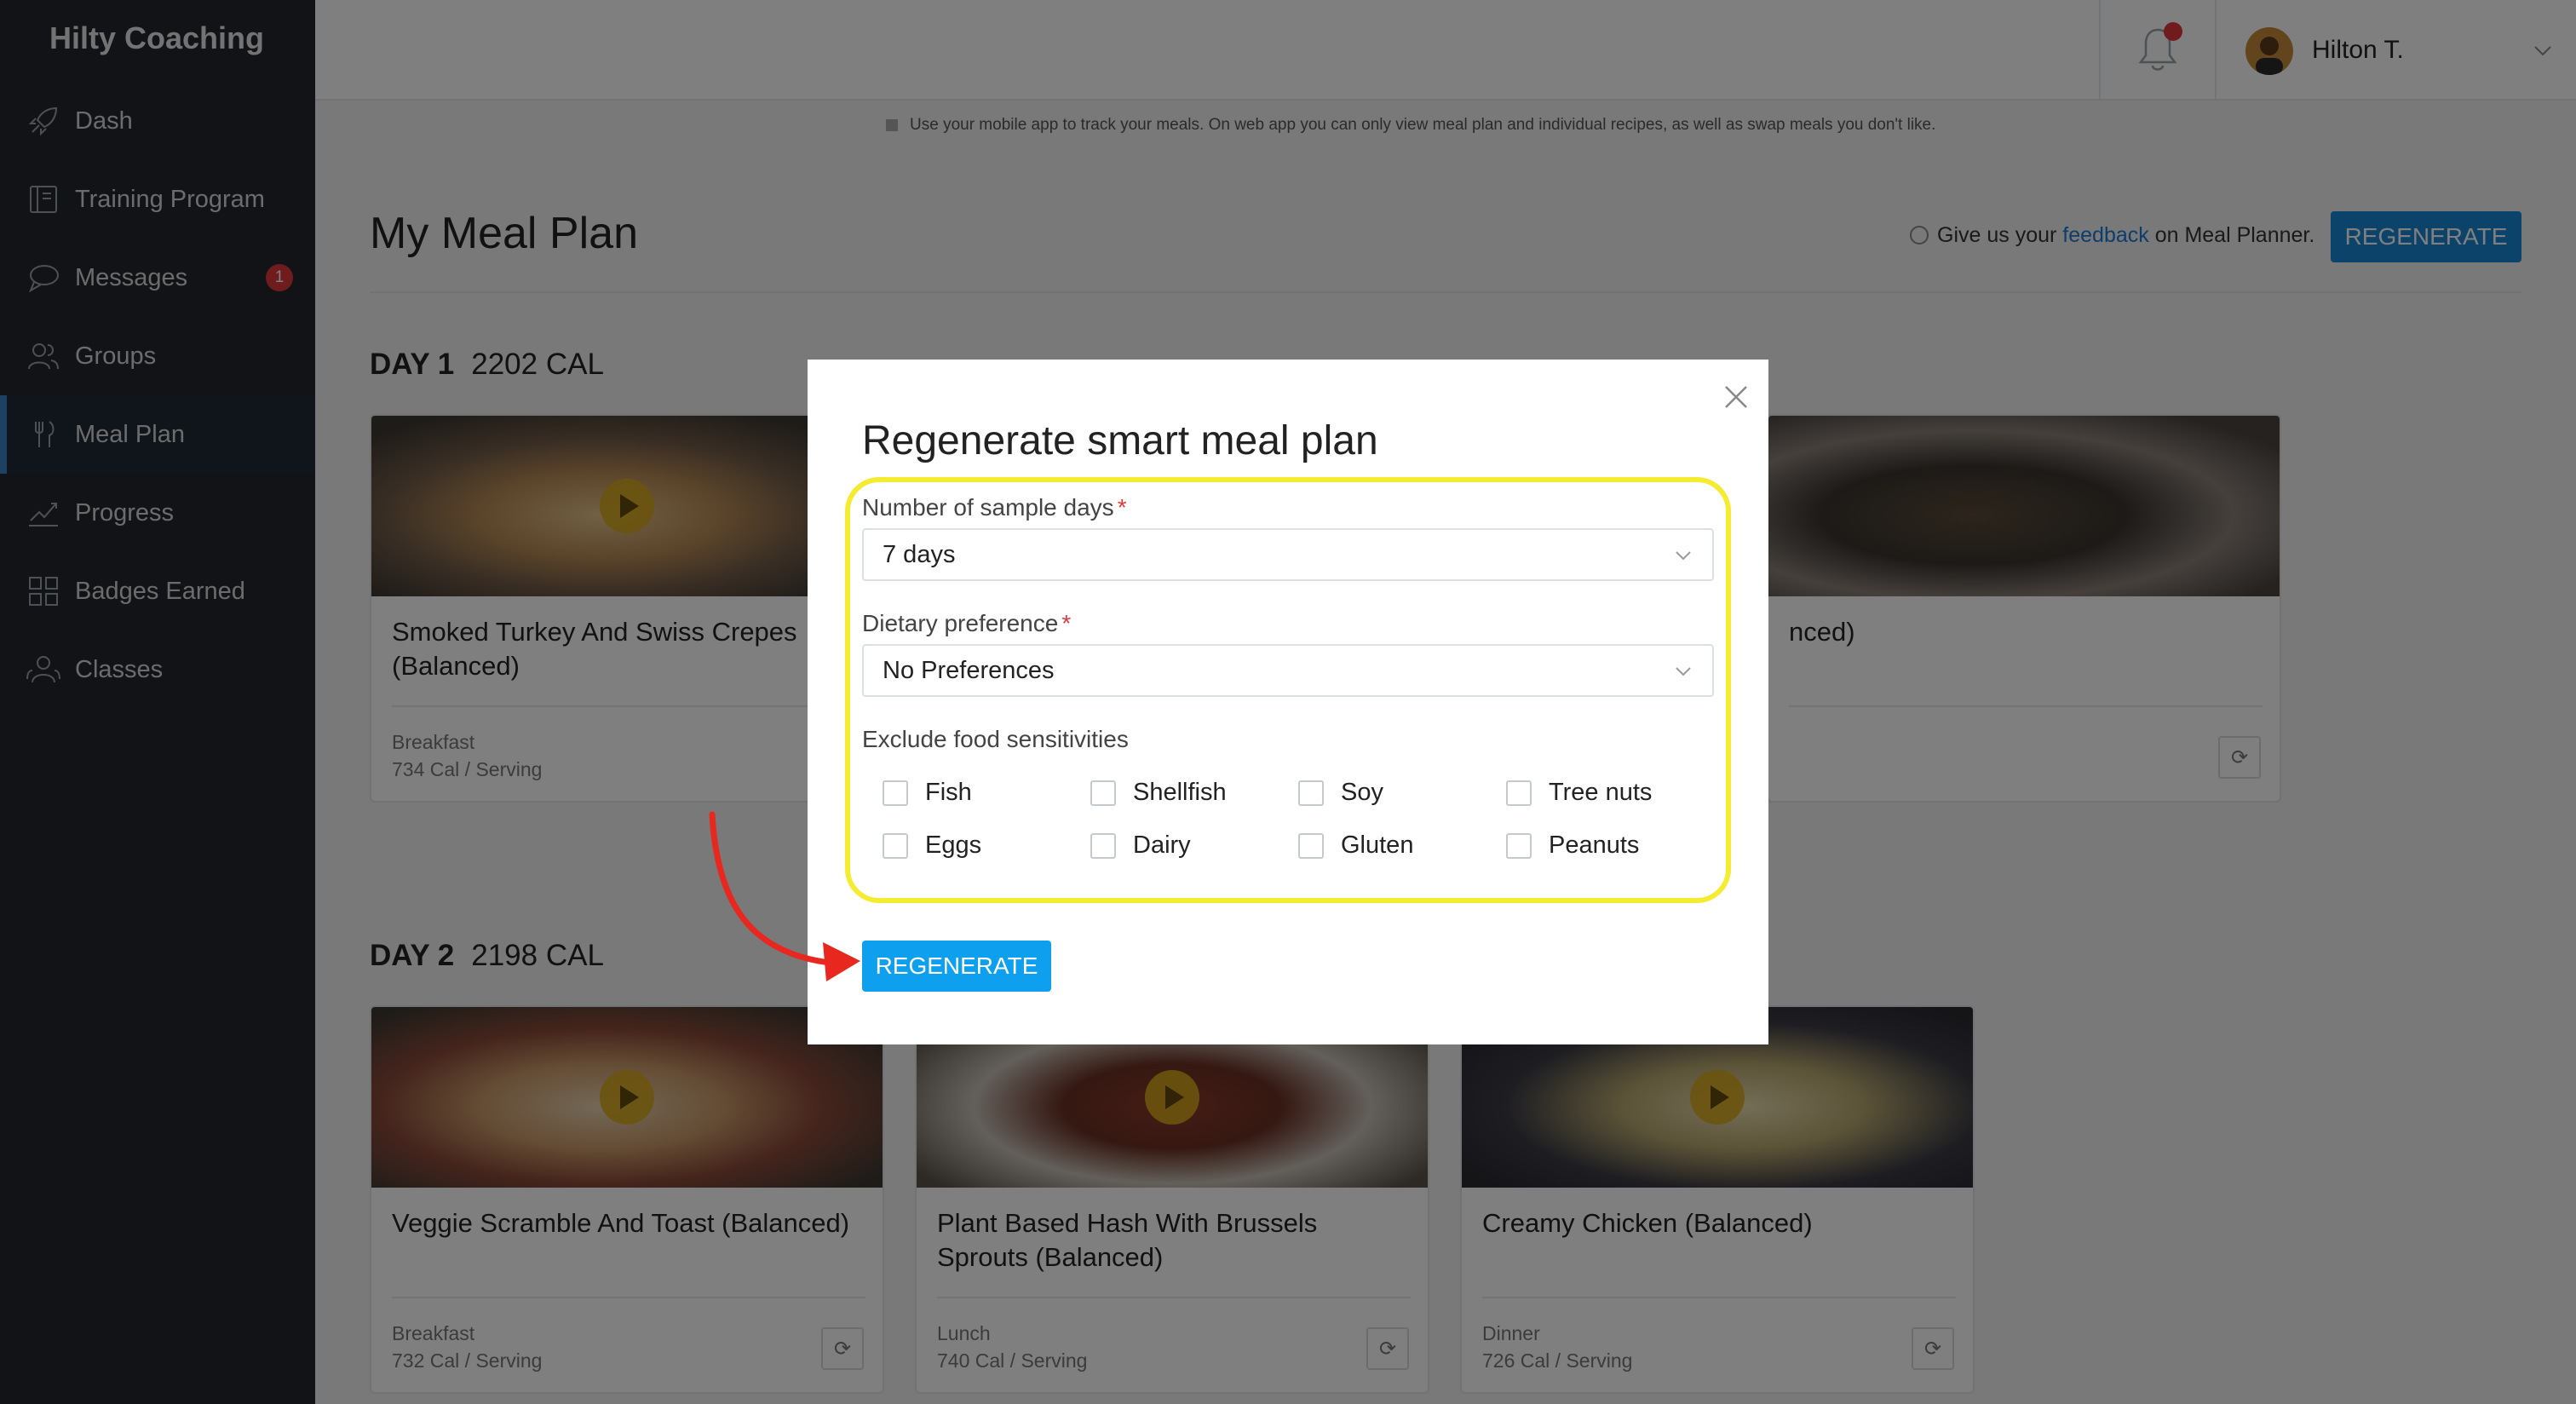 The width and height of the screenshot is (2576, 1404). I want to click on checkbox-tree-nuts: Tree nuts, so click(1579, 793).